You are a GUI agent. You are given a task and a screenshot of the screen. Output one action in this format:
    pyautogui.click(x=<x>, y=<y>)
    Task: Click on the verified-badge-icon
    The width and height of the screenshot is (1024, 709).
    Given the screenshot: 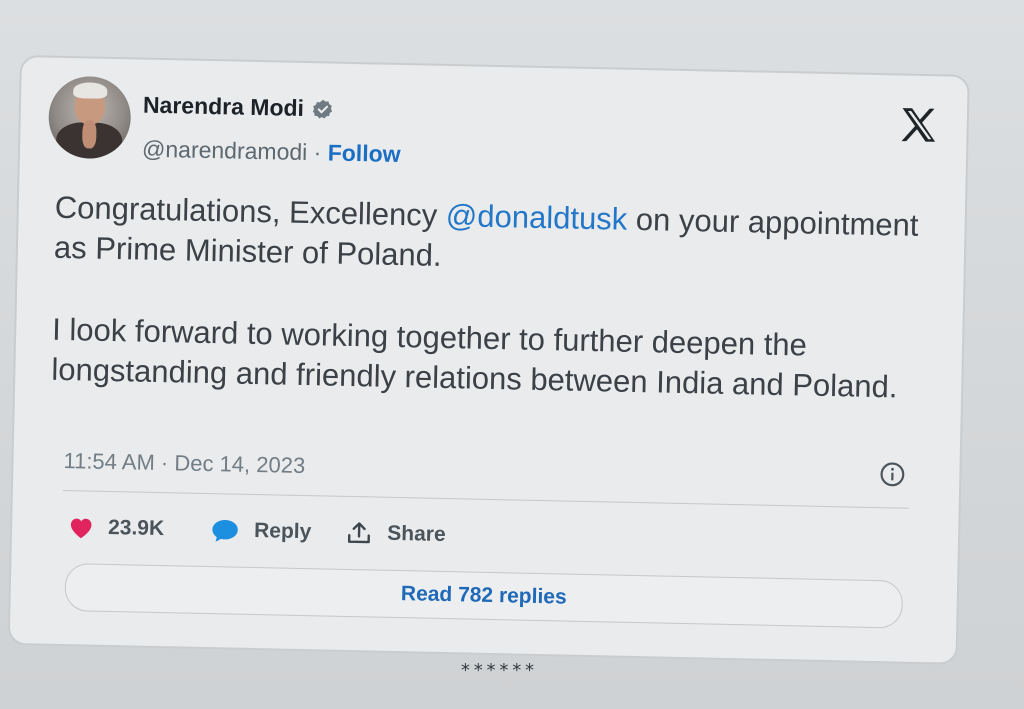 What is the action you would take?
    pyautogui.click(x=322, y=109)
    